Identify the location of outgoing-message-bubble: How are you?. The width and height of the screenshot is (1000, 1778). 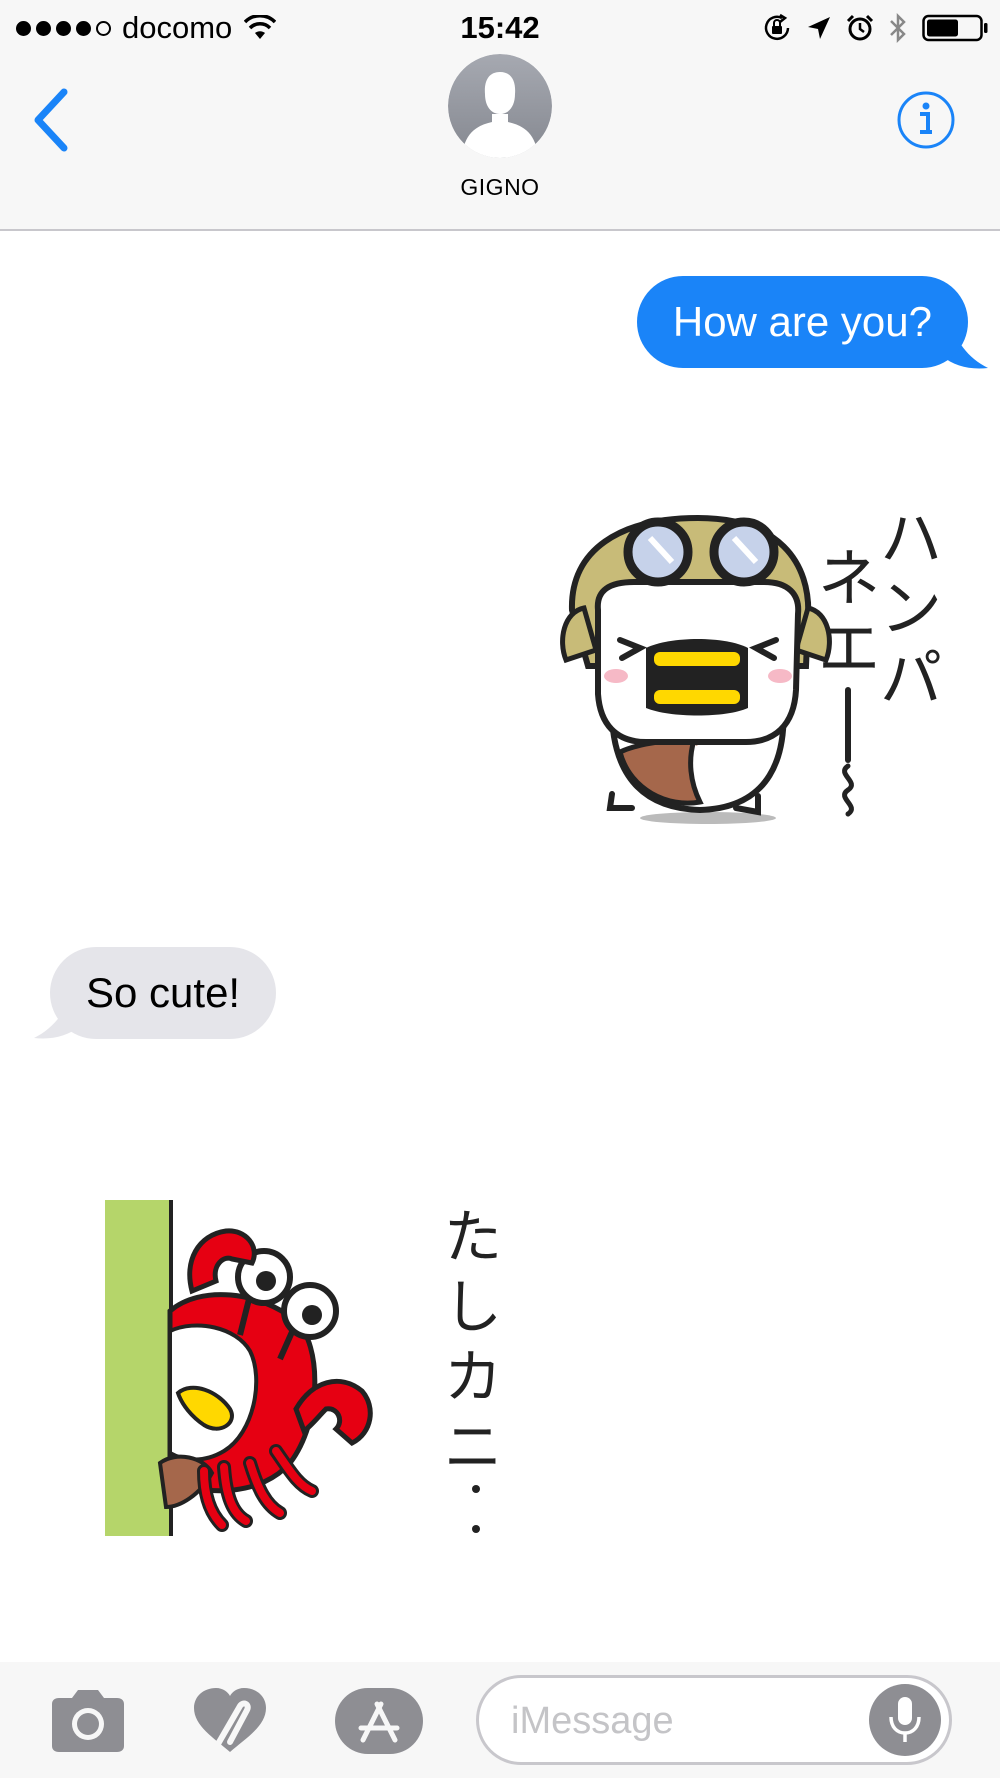
(802, 322).